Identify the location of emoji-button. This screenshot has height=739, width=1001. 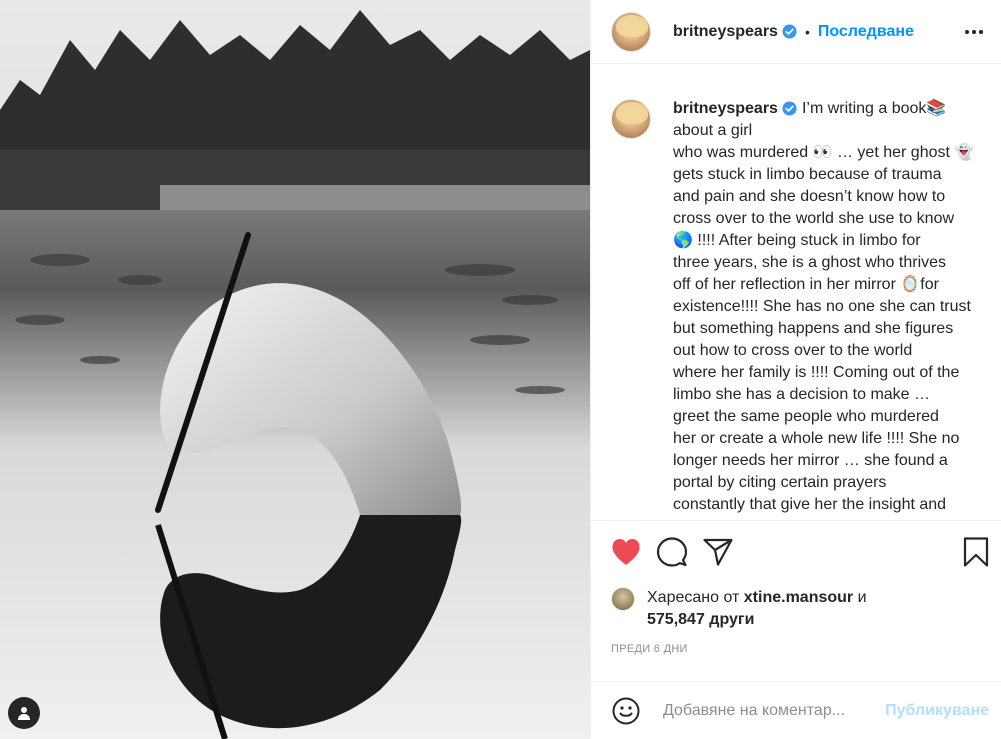
(626, 711).